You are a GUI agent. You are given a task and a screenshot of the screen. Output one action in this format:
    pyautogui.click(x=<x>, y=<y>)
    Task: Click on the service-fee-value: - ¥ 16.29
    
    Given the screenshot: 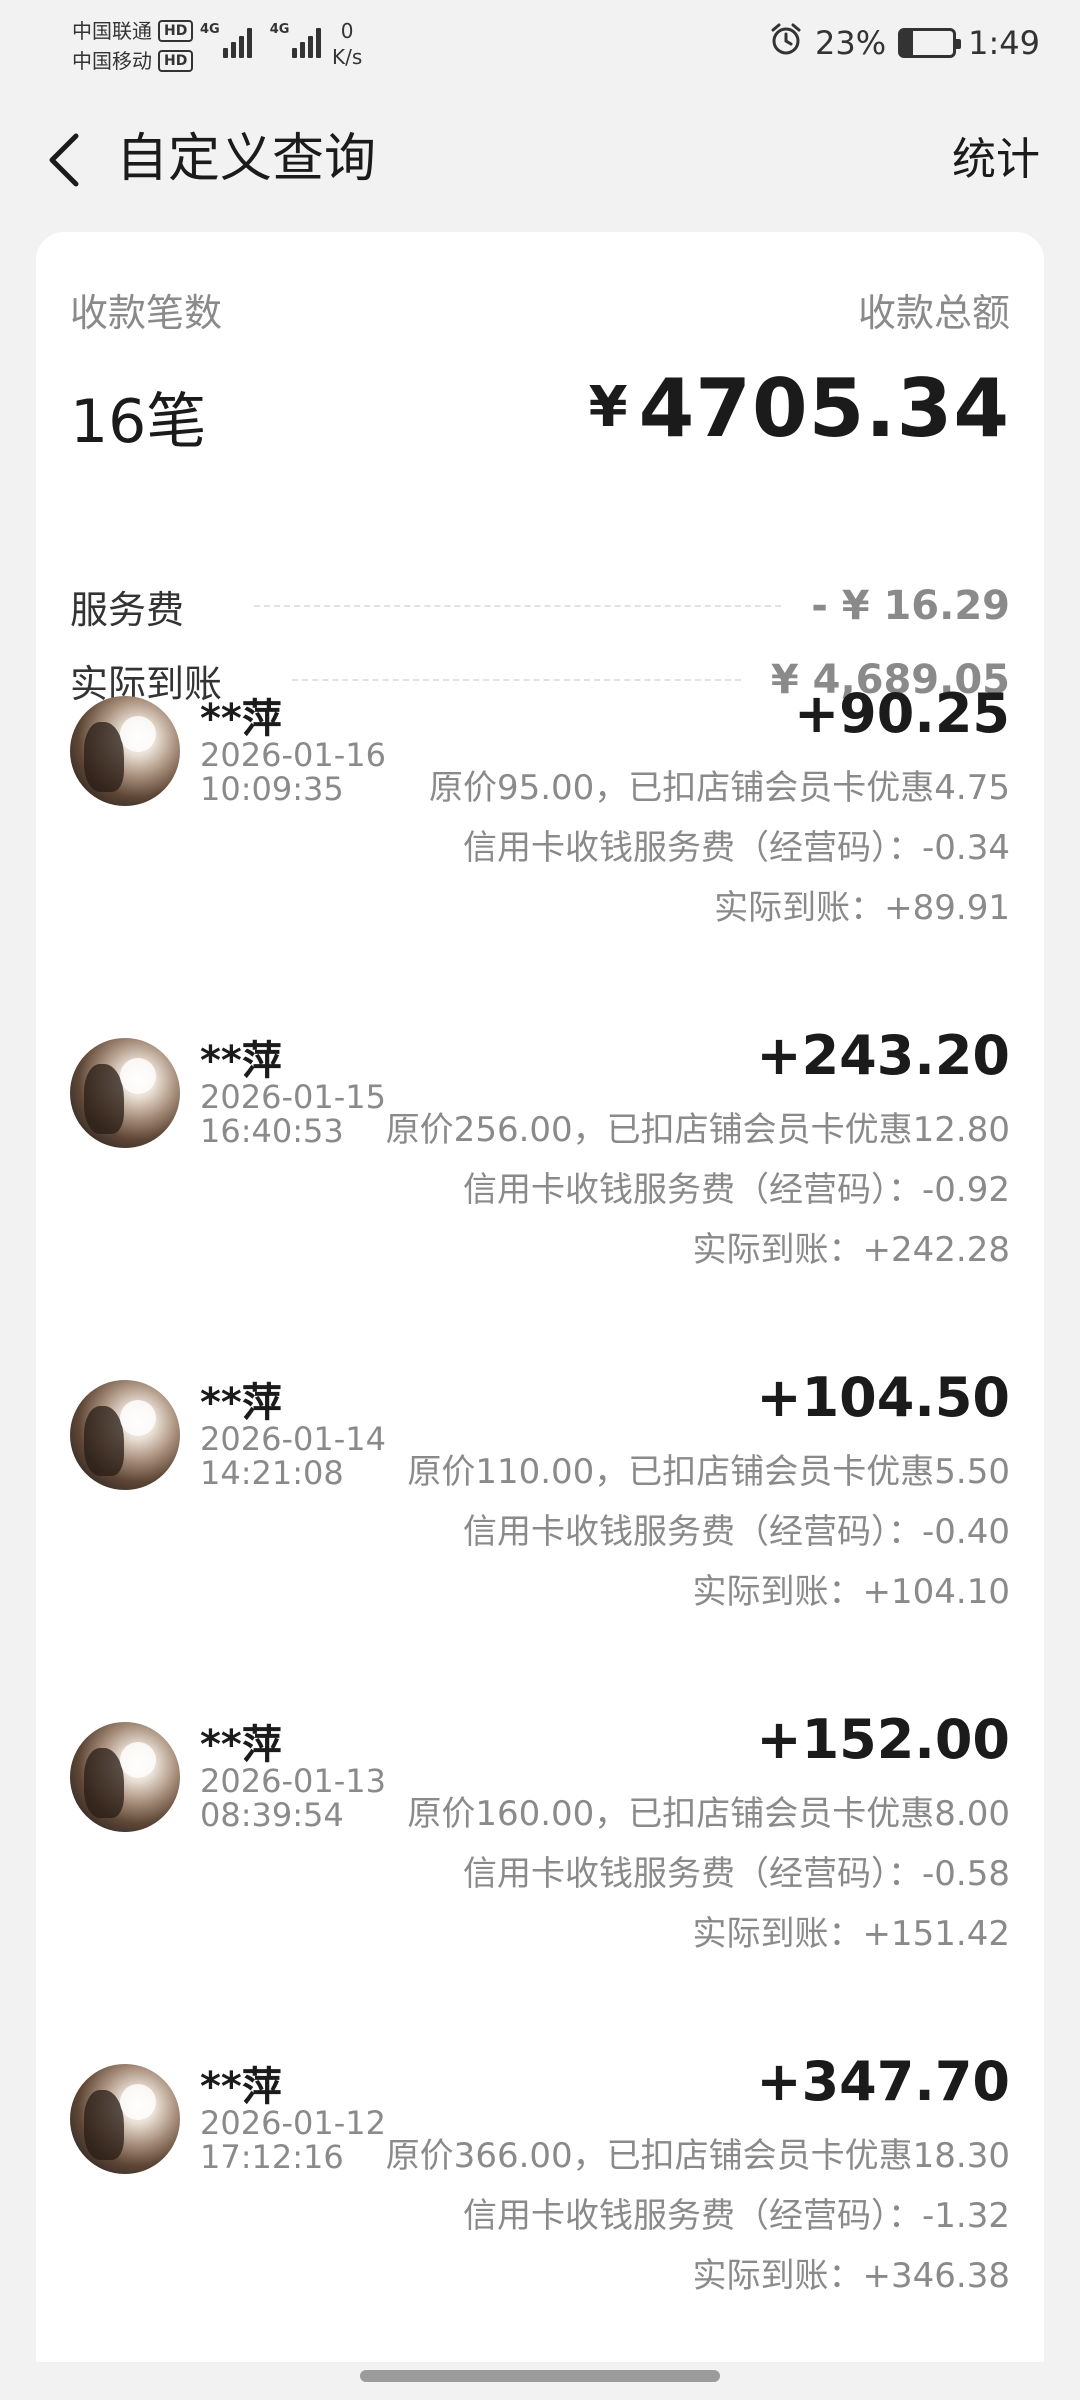 What is the action you would take?
    pyautogui.click(x=910, y=606)
    